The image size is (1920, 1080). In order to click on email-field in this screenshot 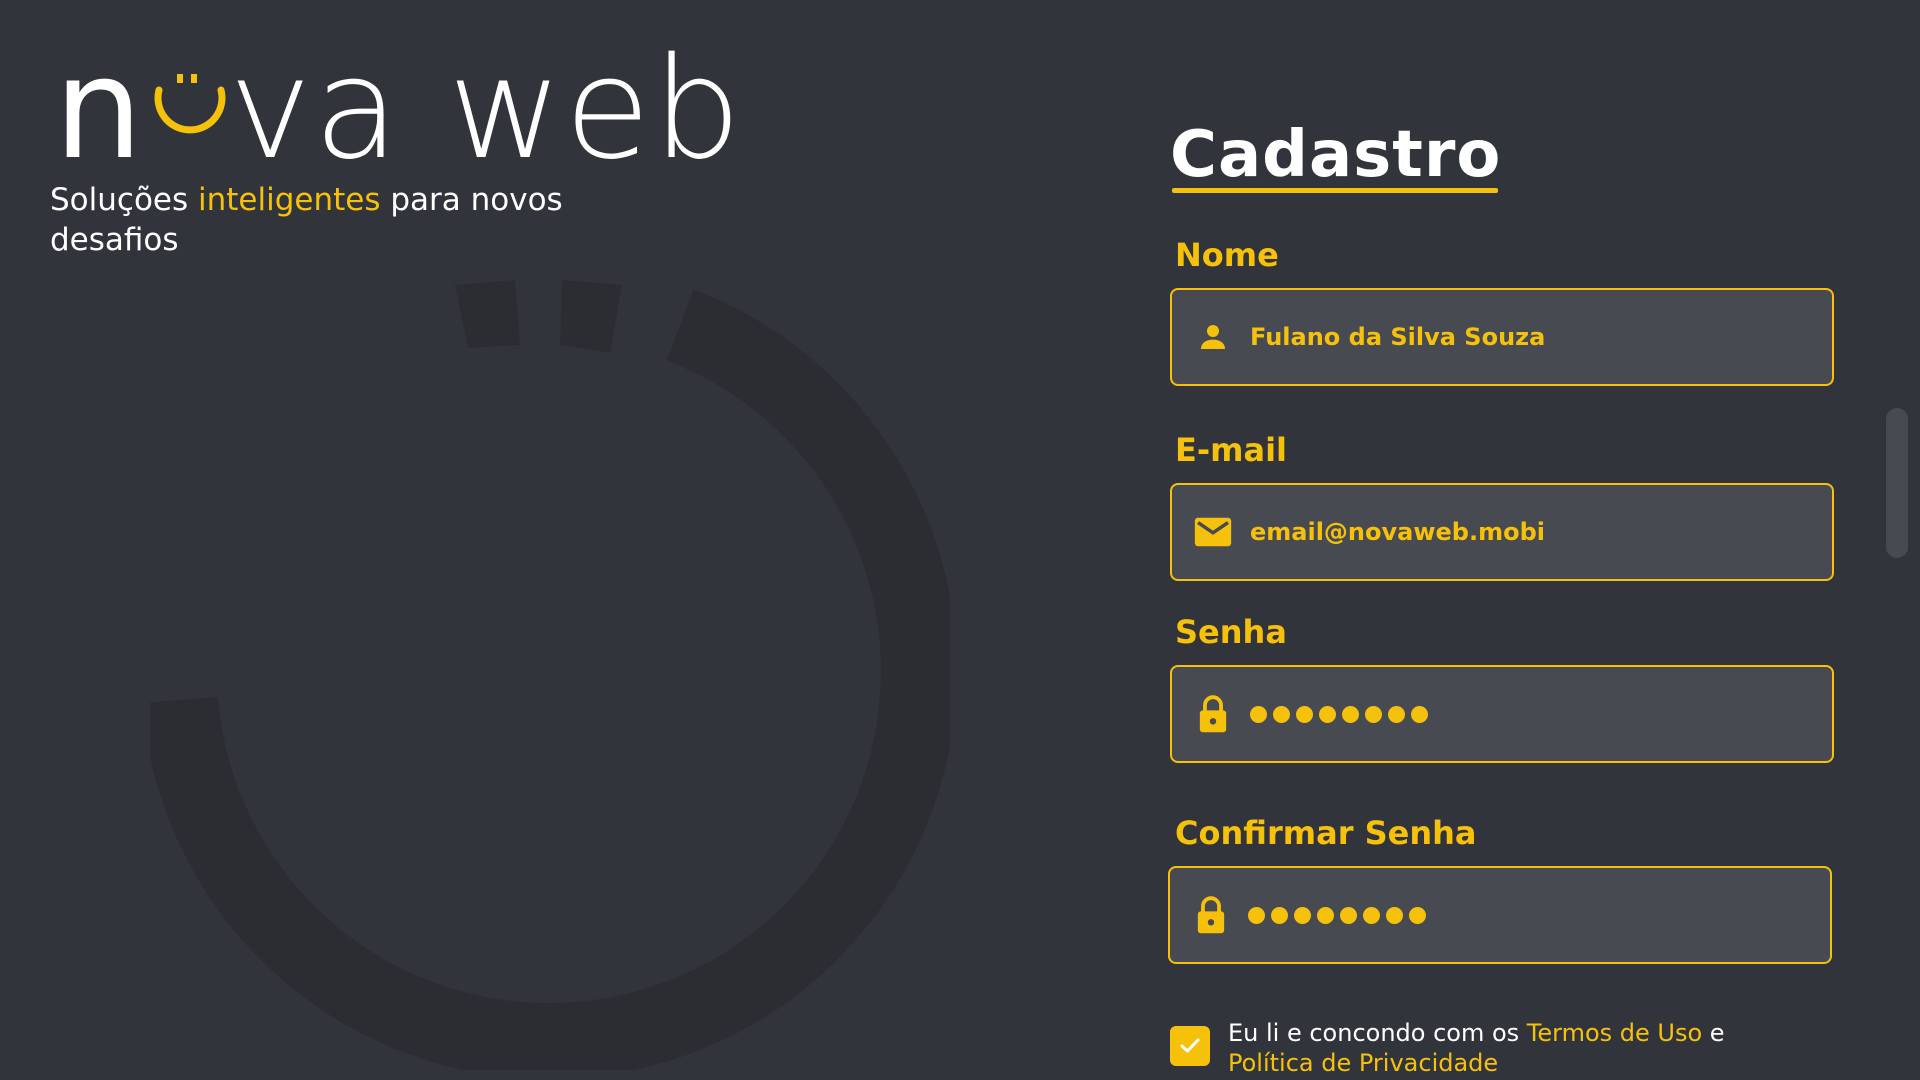, I will do `click(1502, 532)`.